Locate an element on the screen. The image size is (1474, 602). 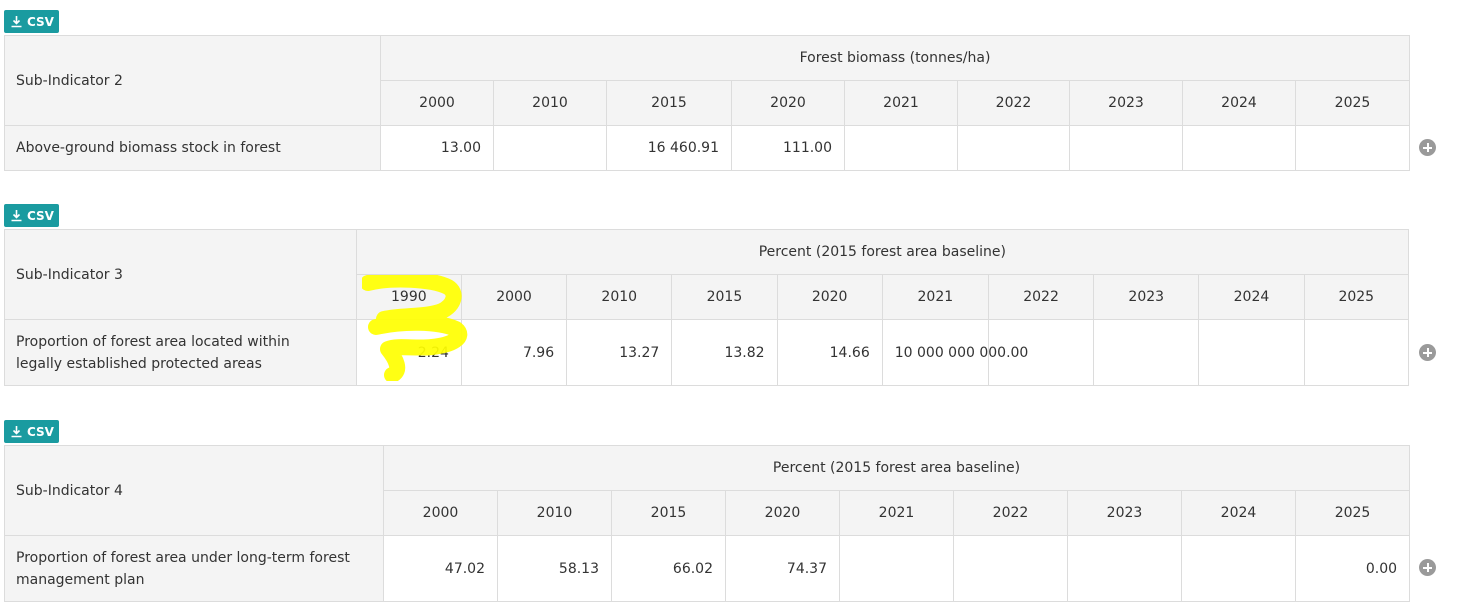
sub-indicator-header: Sub-Indicator 4 is located at coordinates (194, 490).